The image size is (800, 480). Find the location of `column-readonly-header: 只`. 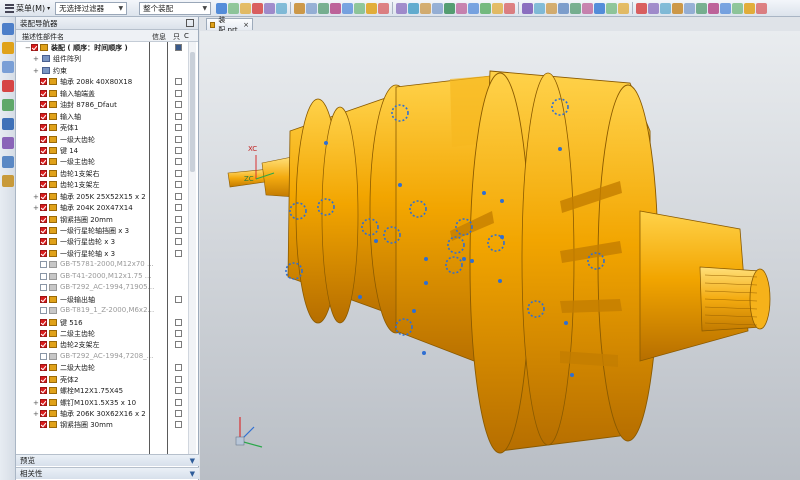

column-readonly-header: 只 is located at coordinates (176, 37).